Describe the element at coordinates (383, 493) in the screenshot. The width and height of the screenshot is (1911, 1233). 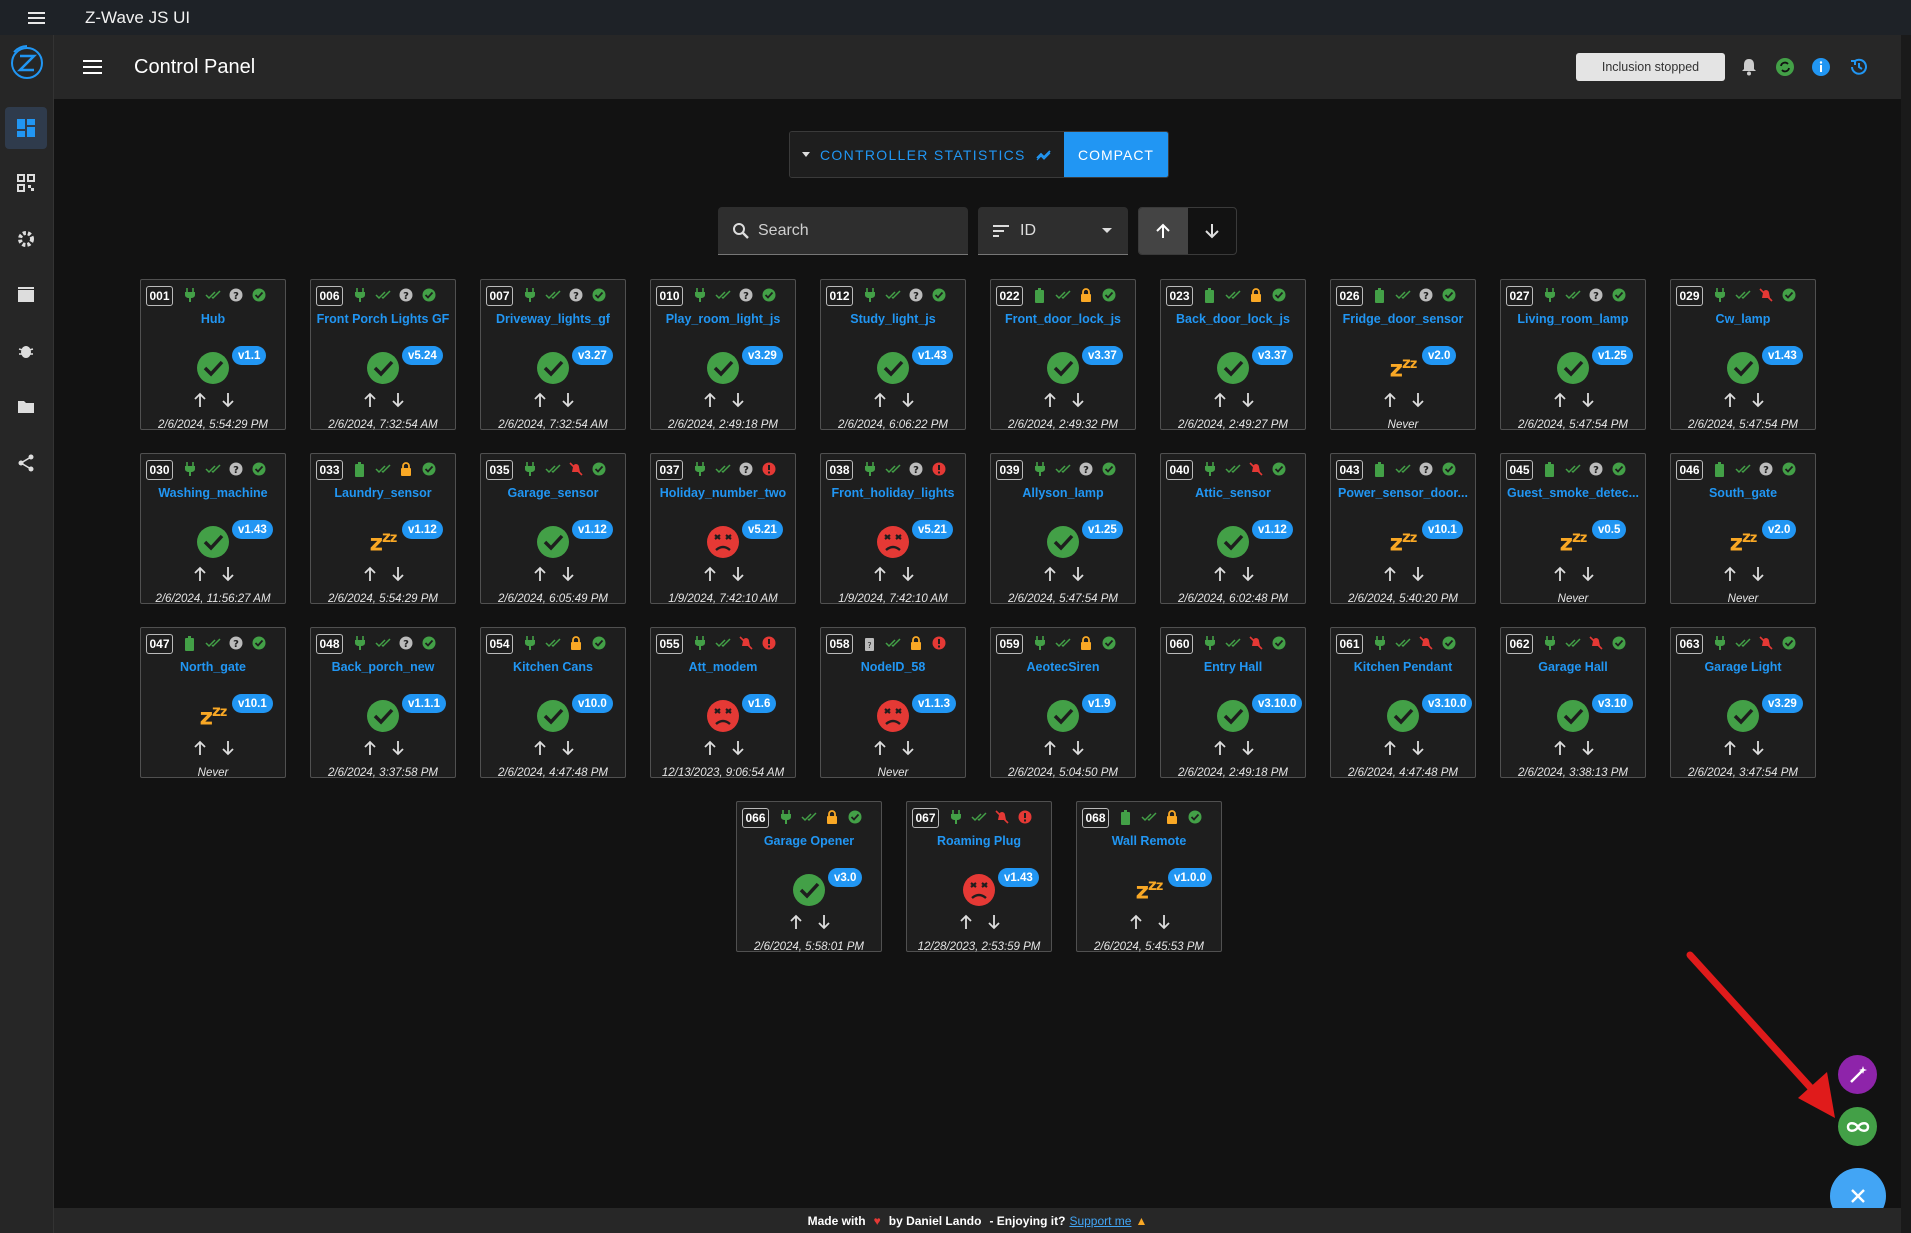
I see `node-name: Laundry_sensor` at that location.